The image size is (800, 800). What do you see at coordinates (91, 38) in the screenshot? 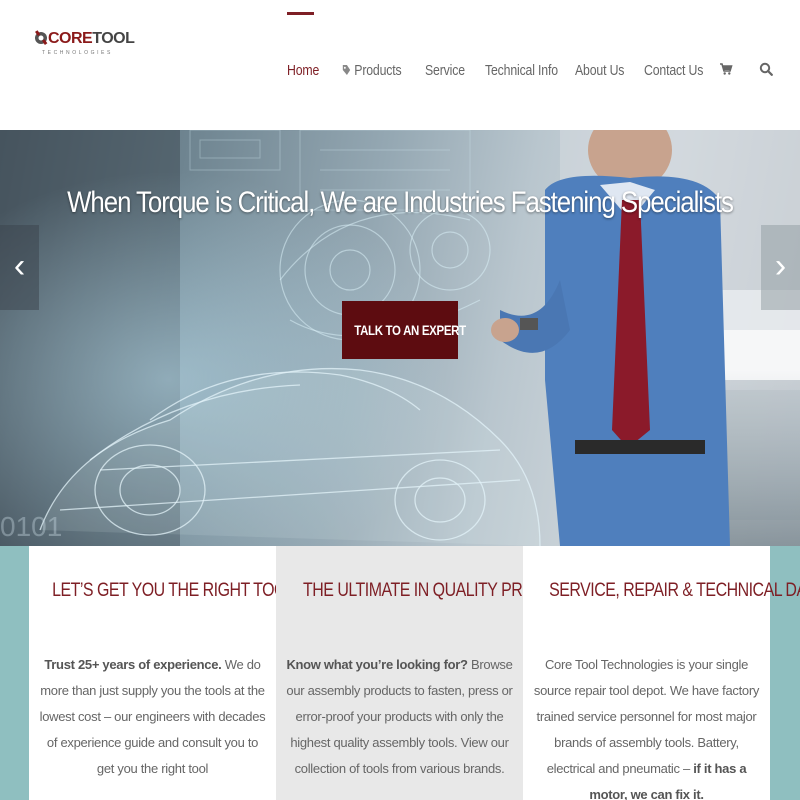
I see `logo-wordmark: CORETOOL` at bounding box center [91, 38].